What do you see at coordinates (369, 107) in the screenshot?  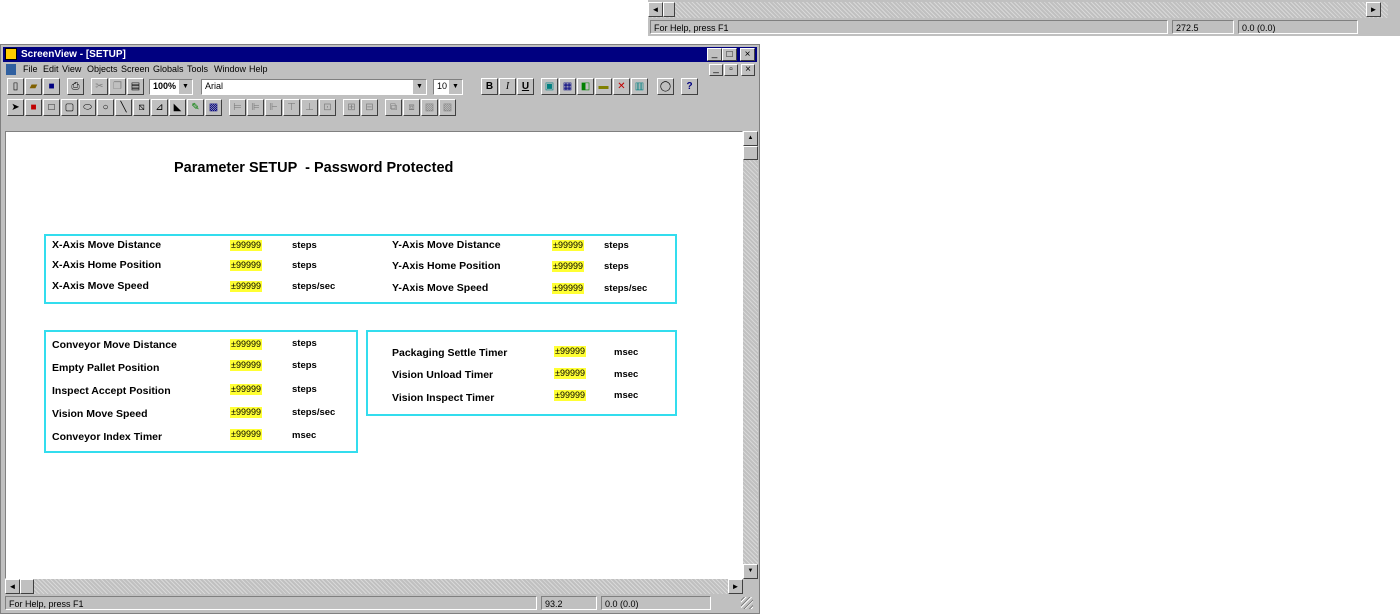 I see `space-vertical-icon: ⊟` at bounding box center [369, 107].